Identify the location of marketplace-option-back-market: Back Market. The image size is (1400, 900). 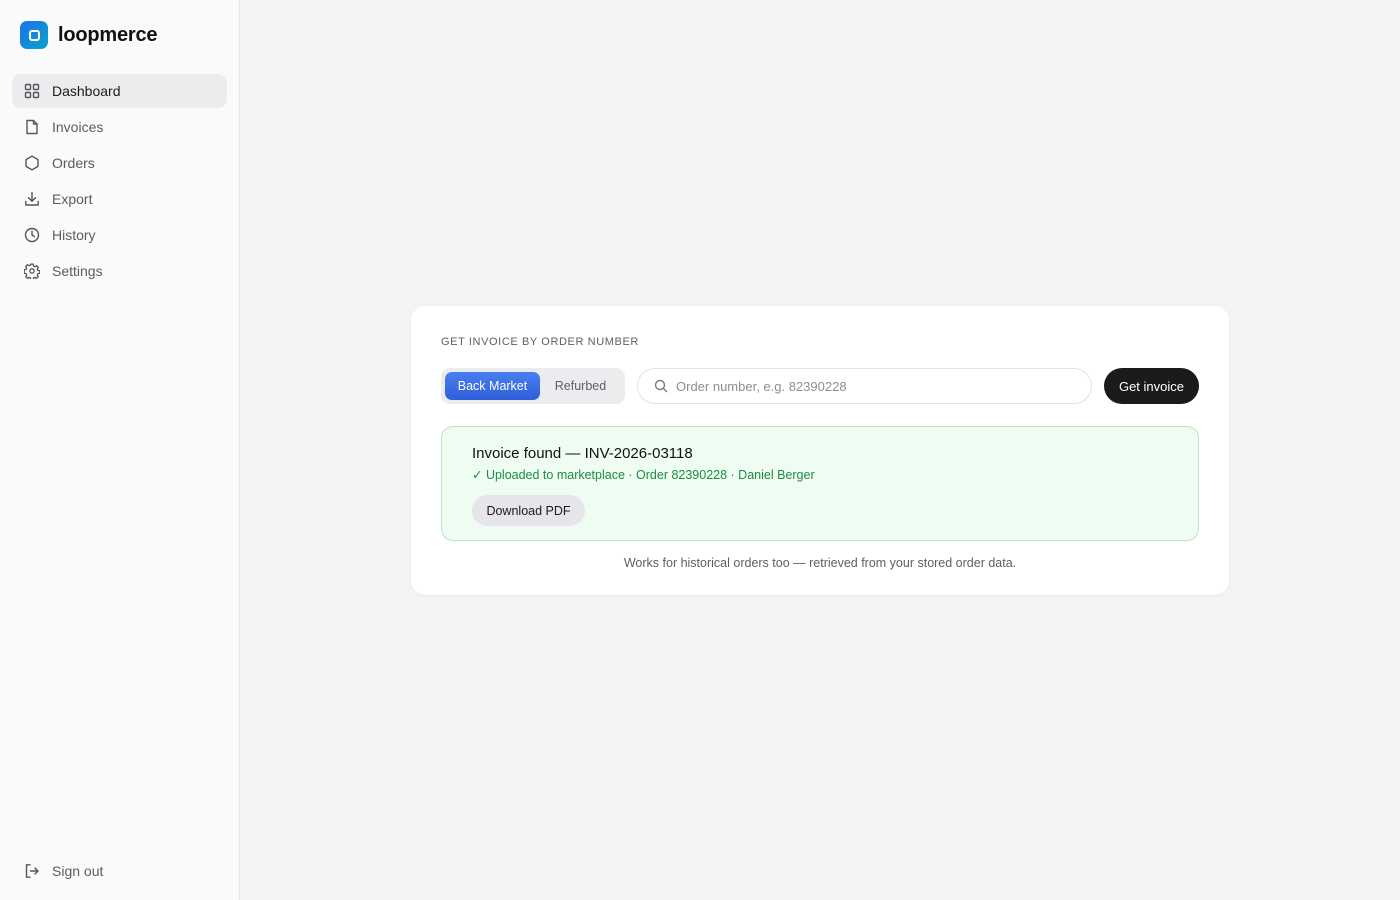
(492, 386).